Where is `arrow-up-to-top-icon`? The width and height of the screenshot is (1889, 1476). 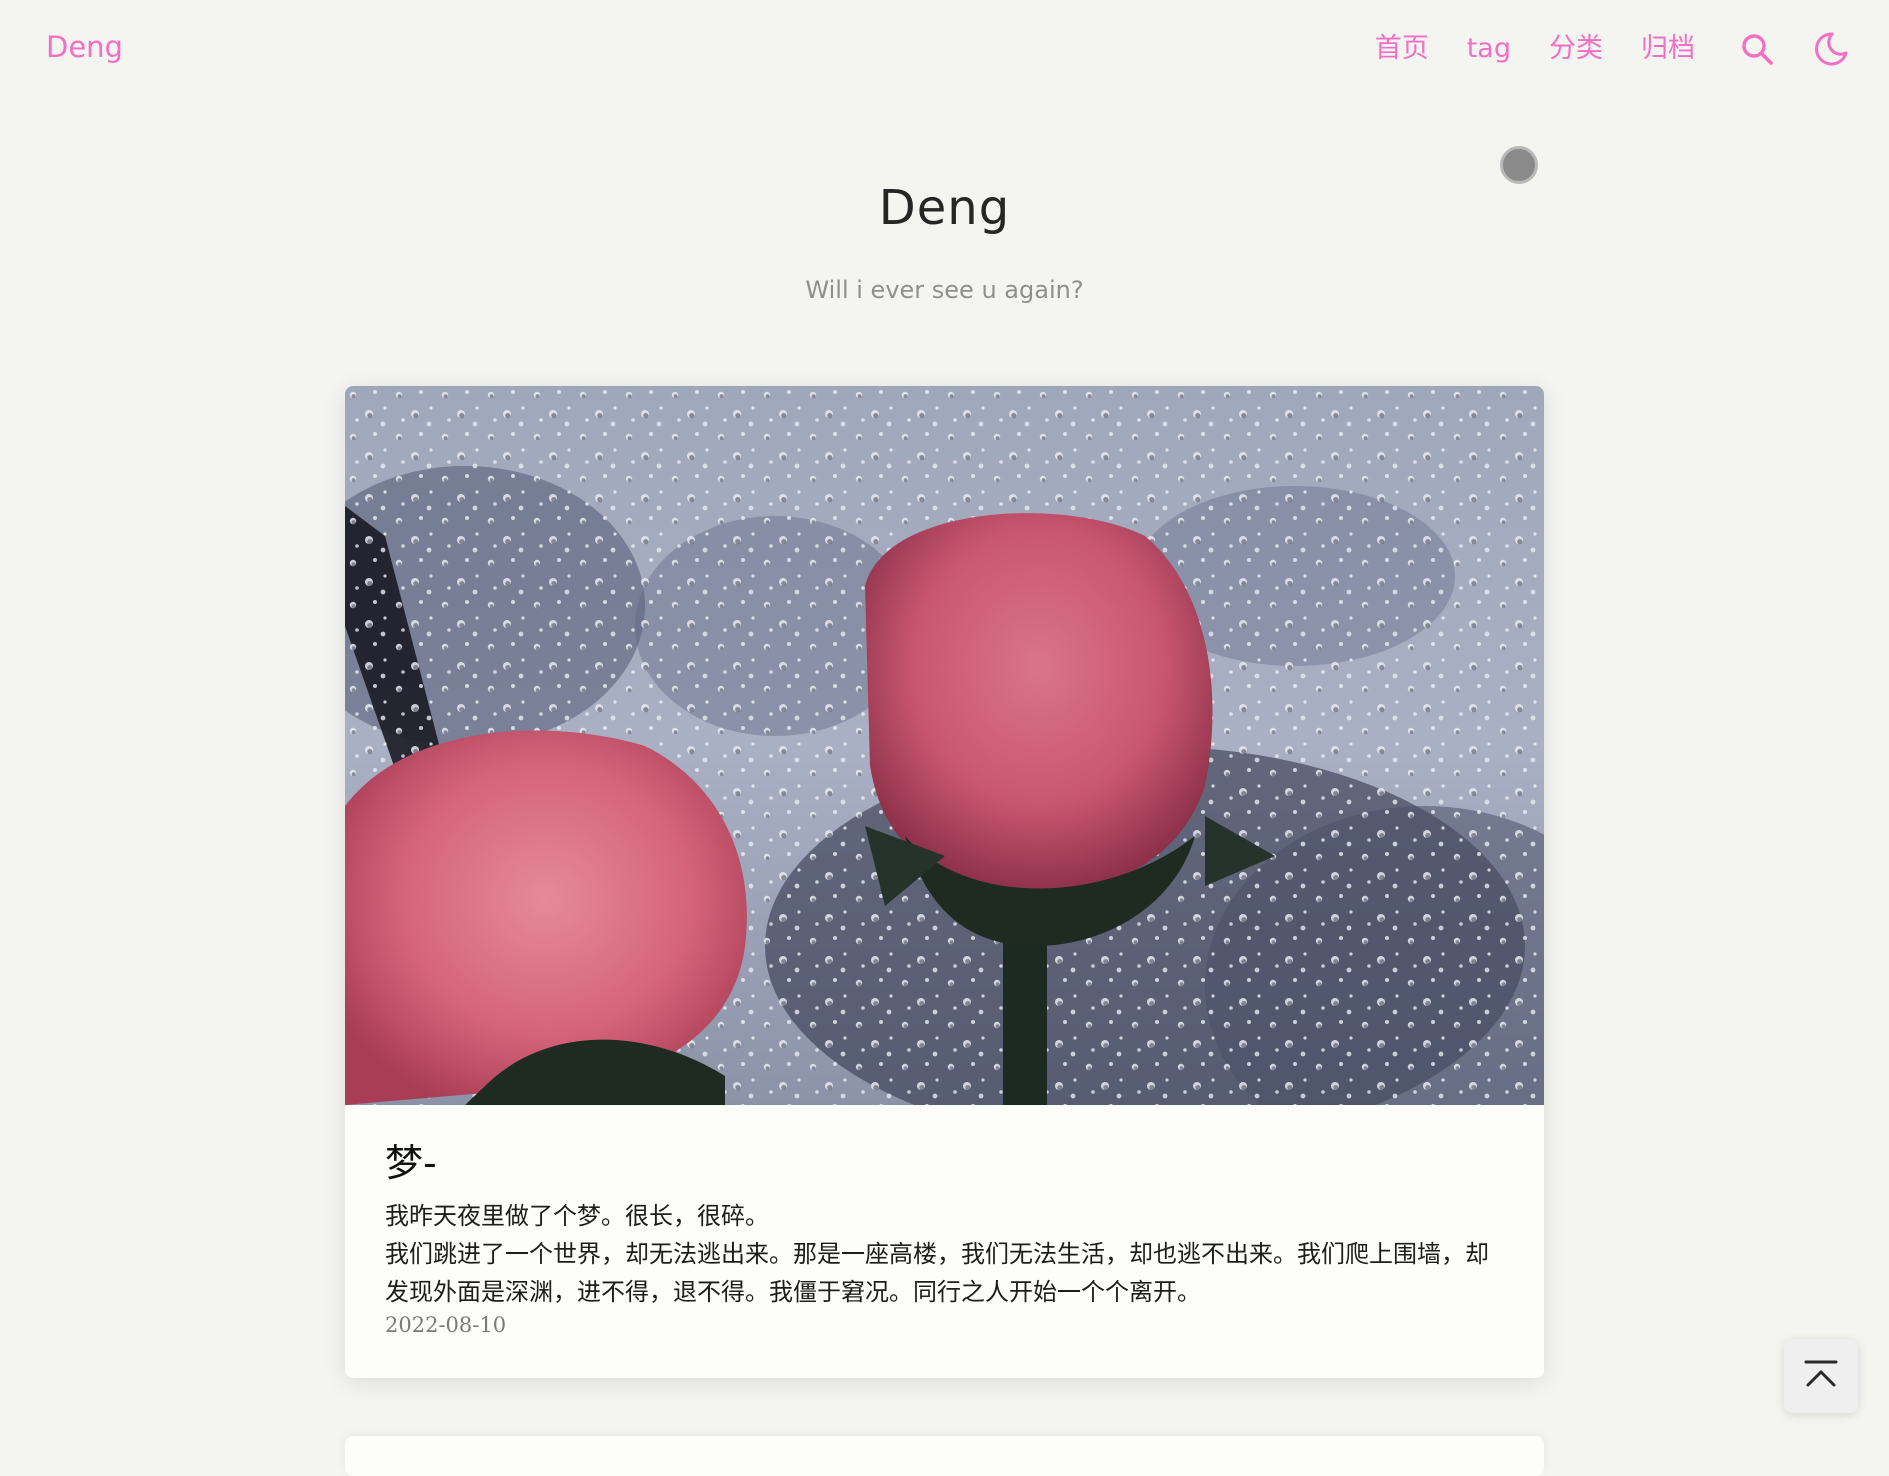 arrow-up-to-top-icon is located at coordinates (1821, 1376).